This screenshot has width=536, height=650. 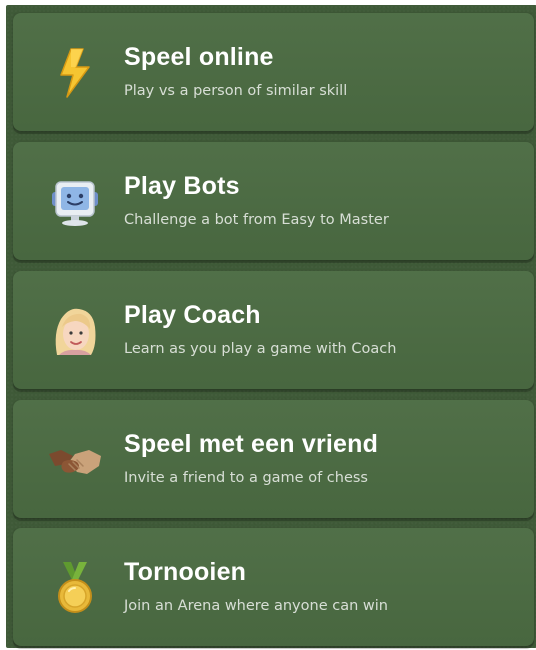 What do you see at coordinates (199, 57) in the screenshot?
I see `play-online-title: Speel online` at bounding box center [199, 57].